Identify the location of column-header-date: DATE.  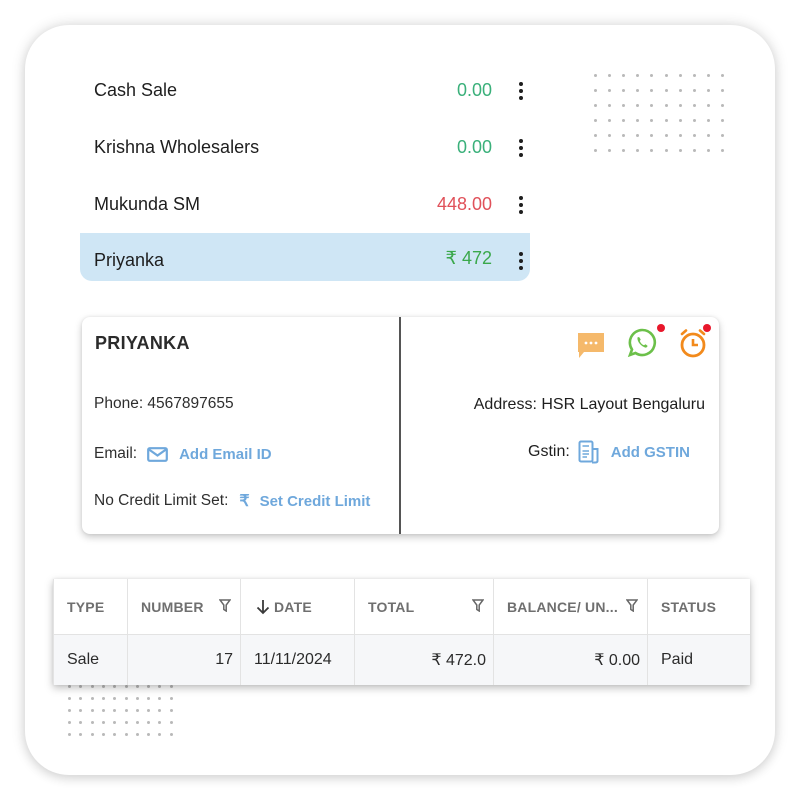
(297, 606).